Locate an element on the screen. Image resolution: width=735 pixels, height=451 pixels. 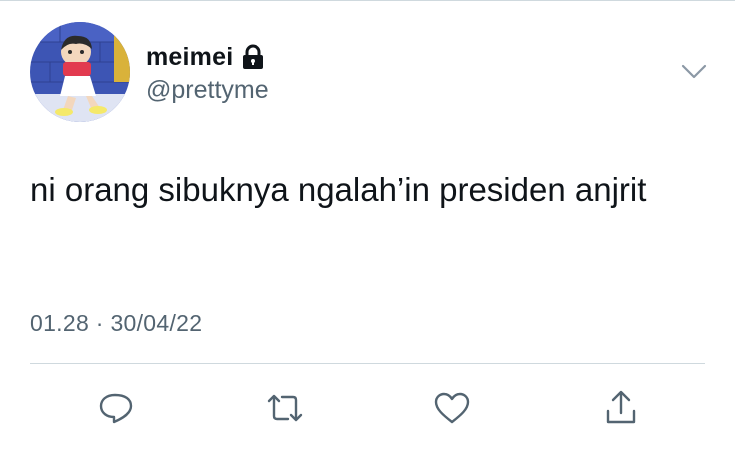
like-button is located at coordinates (452, 408).